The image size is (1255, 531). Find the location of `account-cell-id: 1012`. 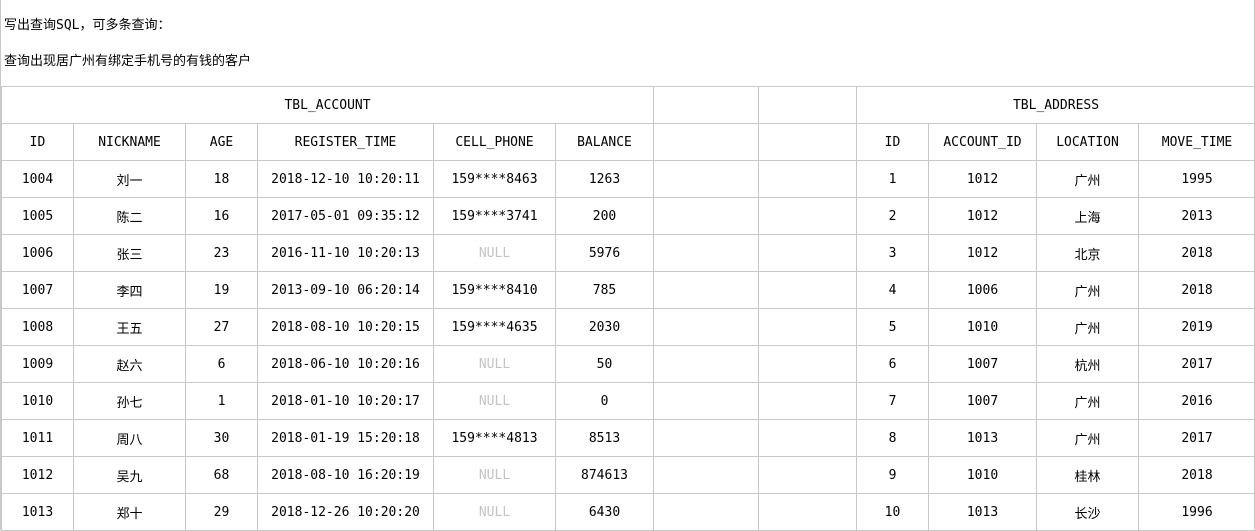

account-cell-id: 1012 is located at coordinates (38, 475).